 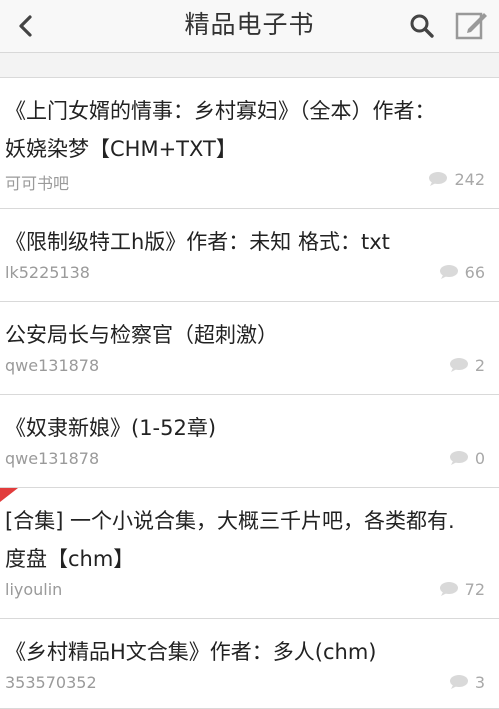 I want to click on reply-count: 72, so click(x=462, y=590).